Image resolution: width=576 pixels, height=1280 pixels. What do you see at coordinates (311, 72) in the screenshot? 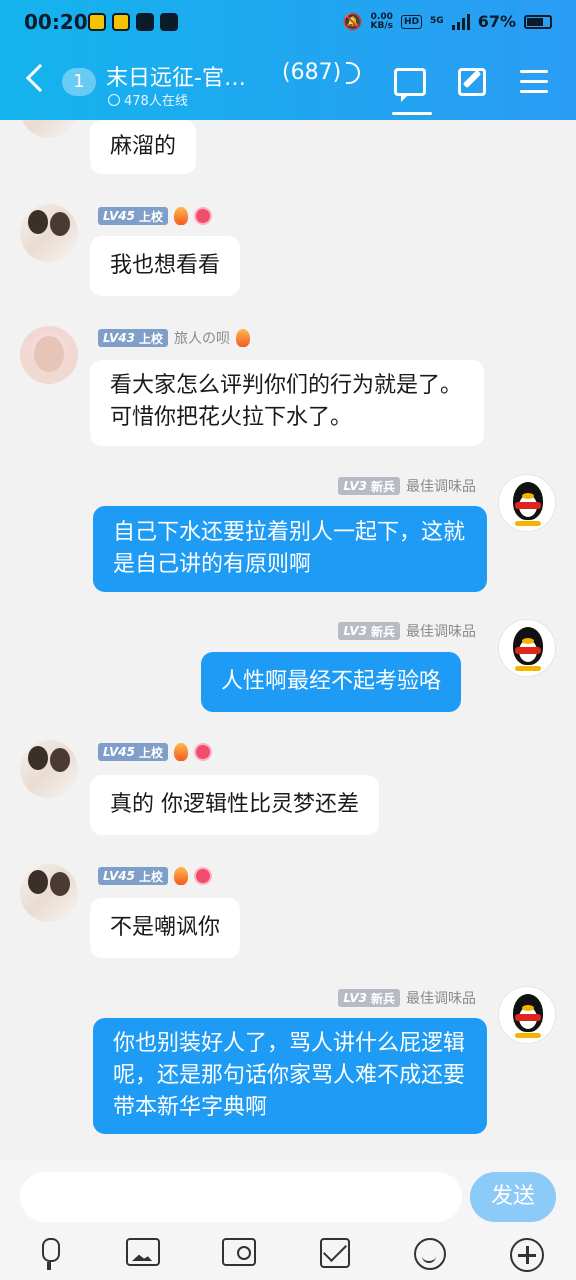
I see `member-count: (687)` at bounding box center [311, 72].